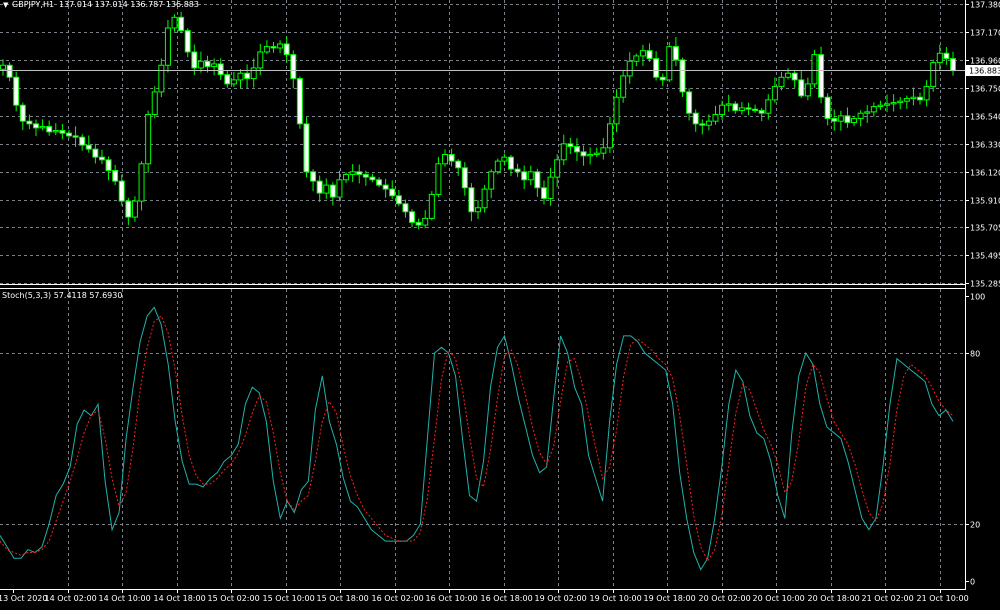 Image resolution: width=1000 pixels, height=610 pixels. What do you see at coordinates (6, 5) in the screenshot?
I see `collapse-arrow-icon: ▼` at bounding box center [6, 5].